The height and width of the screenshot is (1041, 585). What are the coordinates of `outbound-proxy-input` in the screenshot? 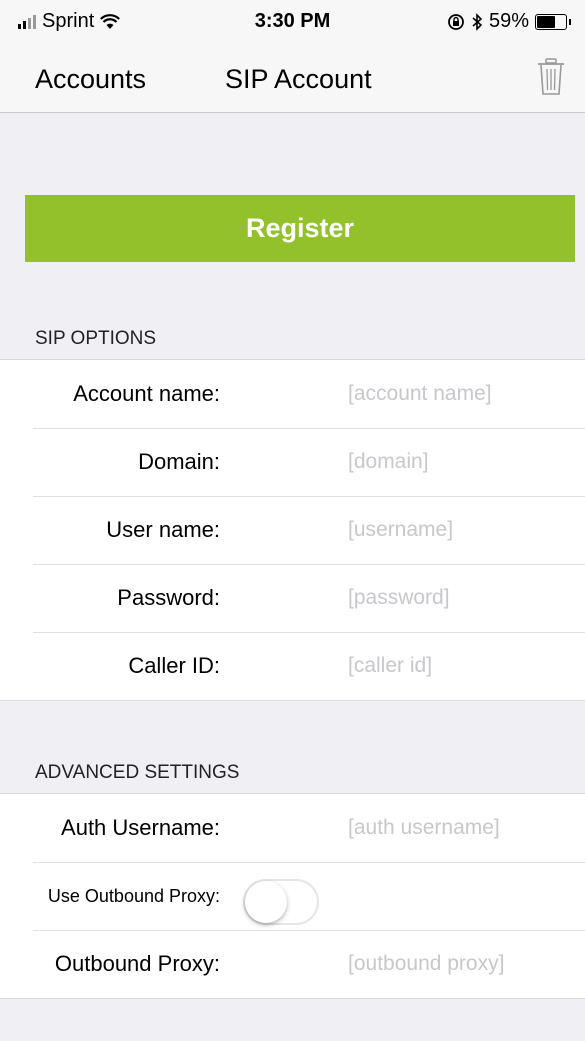 It's located at (463, 964).